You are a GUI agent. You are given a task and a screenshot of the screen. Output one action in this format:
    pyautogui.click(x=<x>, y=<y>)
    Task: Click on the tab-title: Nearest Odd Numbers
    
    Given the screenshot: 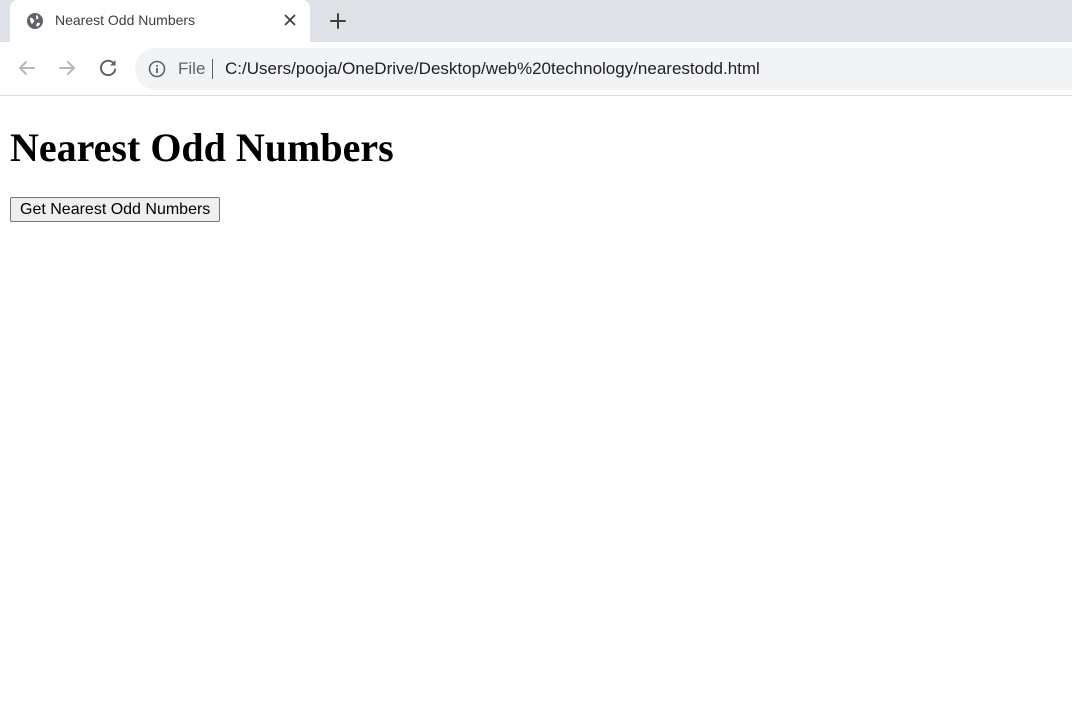 What is the action you would take?
    pyautogui.click(x=125, y=20)
    